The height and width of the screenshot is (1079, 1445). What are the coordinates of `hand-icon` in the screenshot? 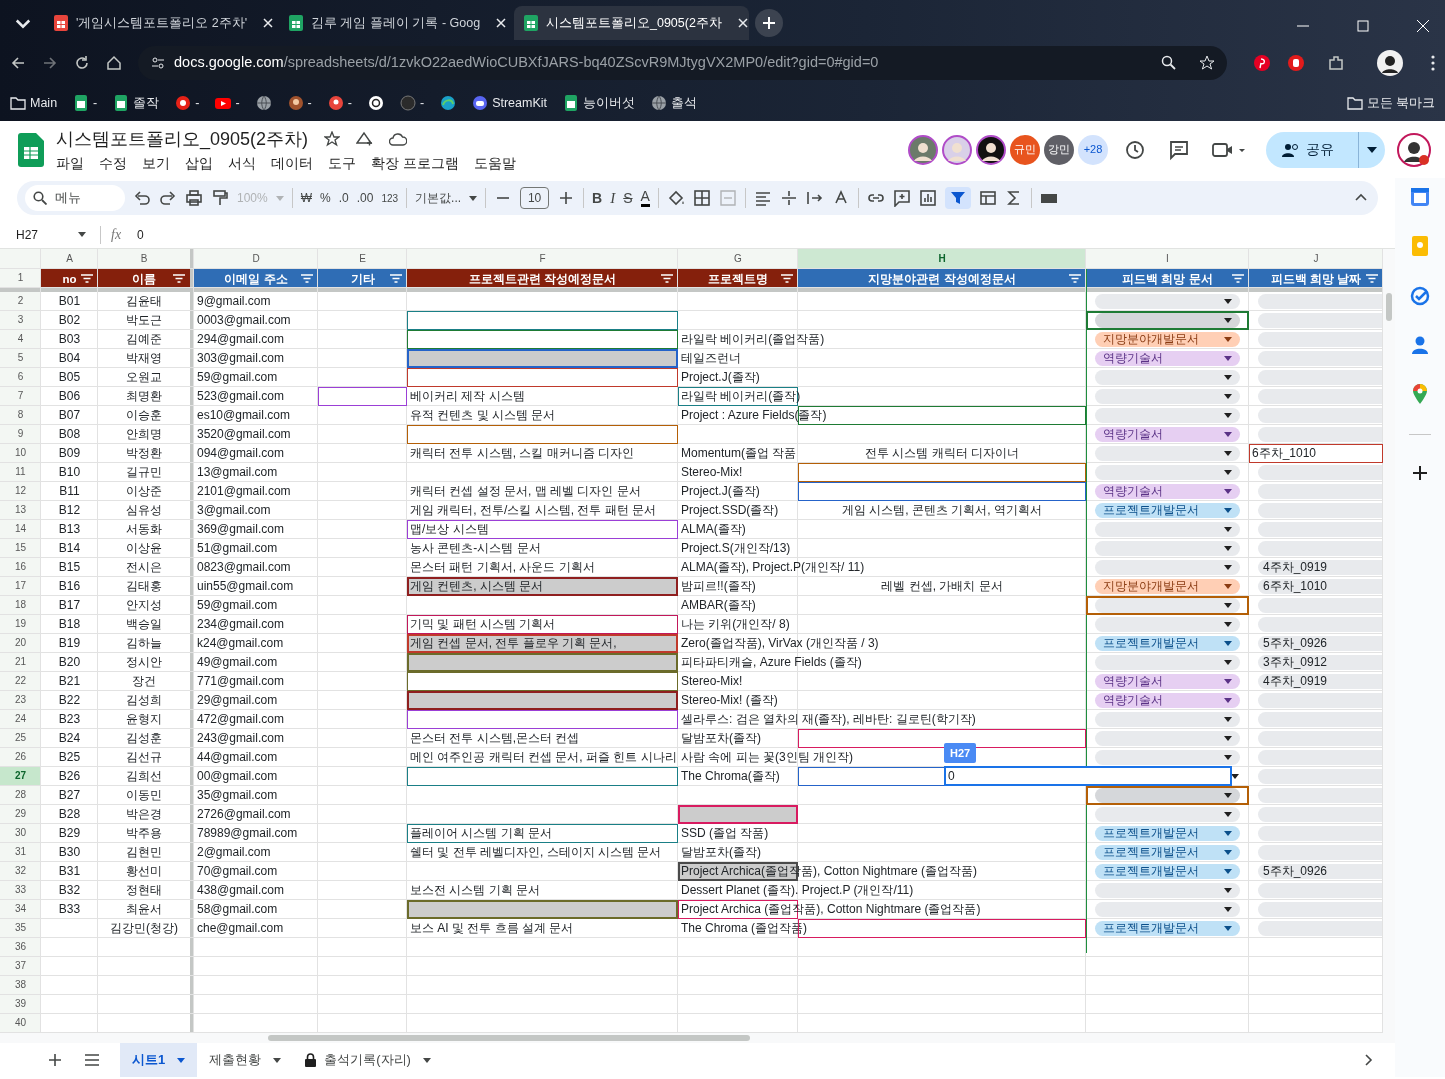 It's located at (1296, 62).